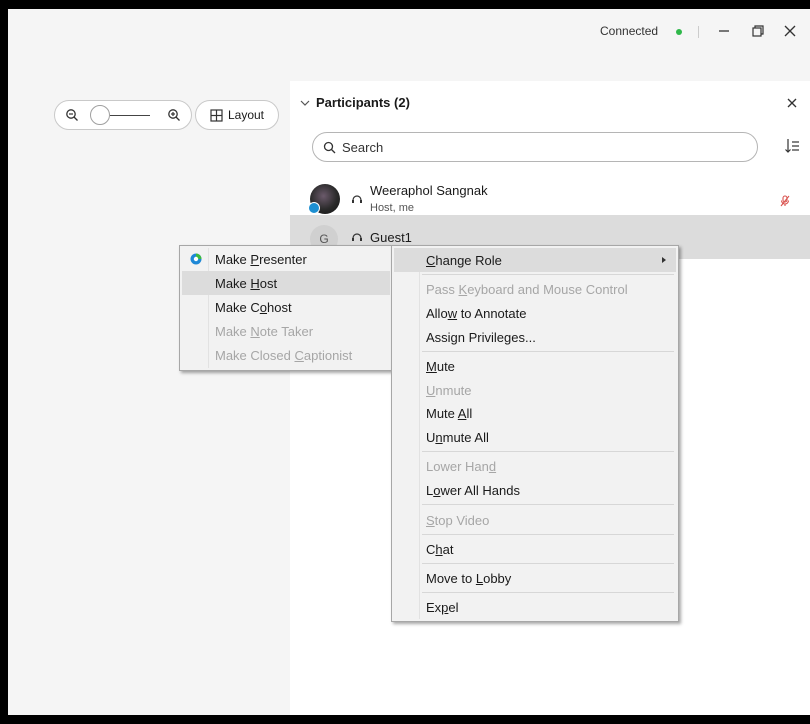 The width and height of the screenshot is (810, 724). What do you see at coordinates (535, 413) in the screenshot?
I see `menu-item-mute-all: Mute All` at bounding box center [535, 413].